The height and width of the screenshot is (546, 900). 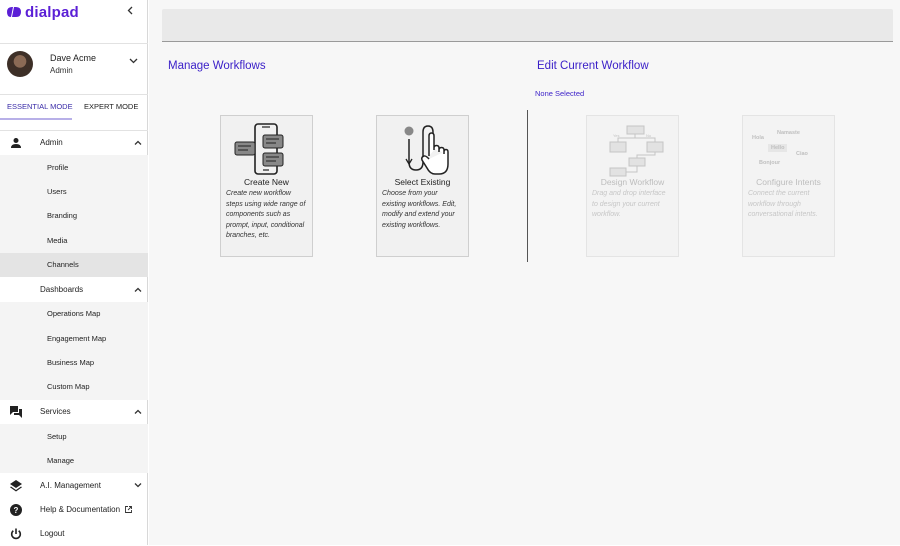 I want to click on sidebar-item-operations-map: Operations Map, so click(x=74, y=314).